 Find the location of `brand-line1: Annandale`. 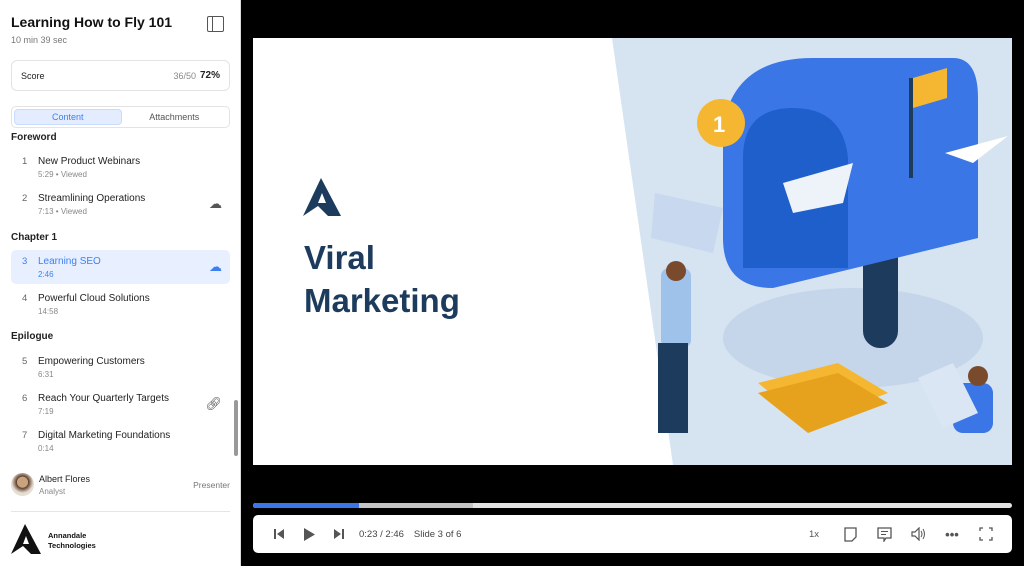

brand-line1: Annandale is located at coordinates (67, 535).